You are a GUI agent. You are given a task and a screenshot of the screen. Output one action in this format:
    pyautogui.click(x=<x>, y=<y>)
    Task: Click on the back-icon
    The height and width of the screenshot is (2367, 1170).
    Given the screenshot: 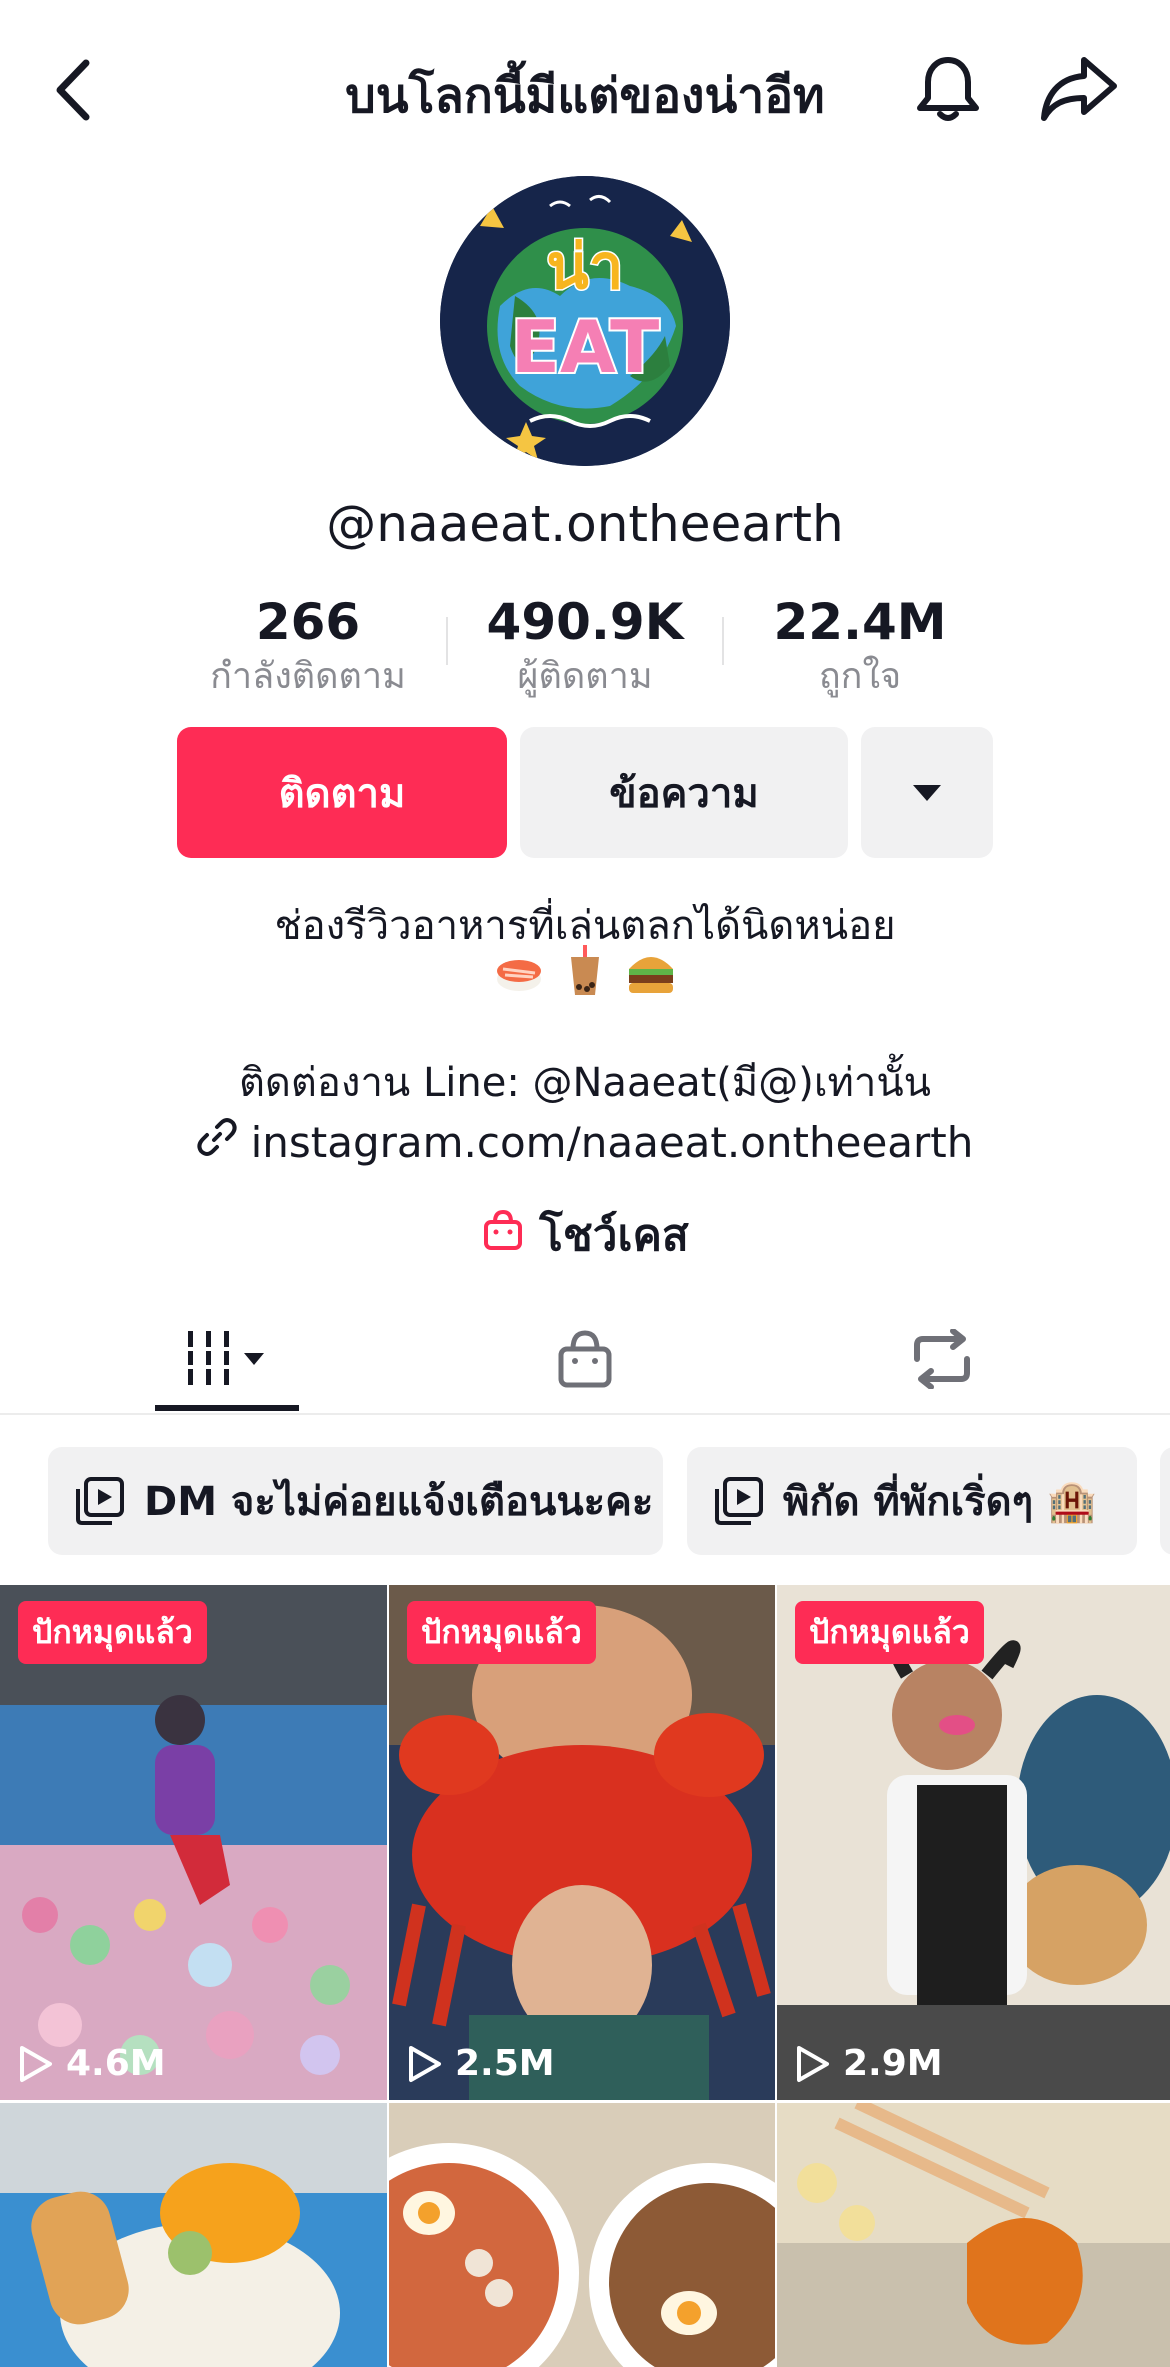 What is the action you would take?
    pyautogui.click(x=75, y=90)
    